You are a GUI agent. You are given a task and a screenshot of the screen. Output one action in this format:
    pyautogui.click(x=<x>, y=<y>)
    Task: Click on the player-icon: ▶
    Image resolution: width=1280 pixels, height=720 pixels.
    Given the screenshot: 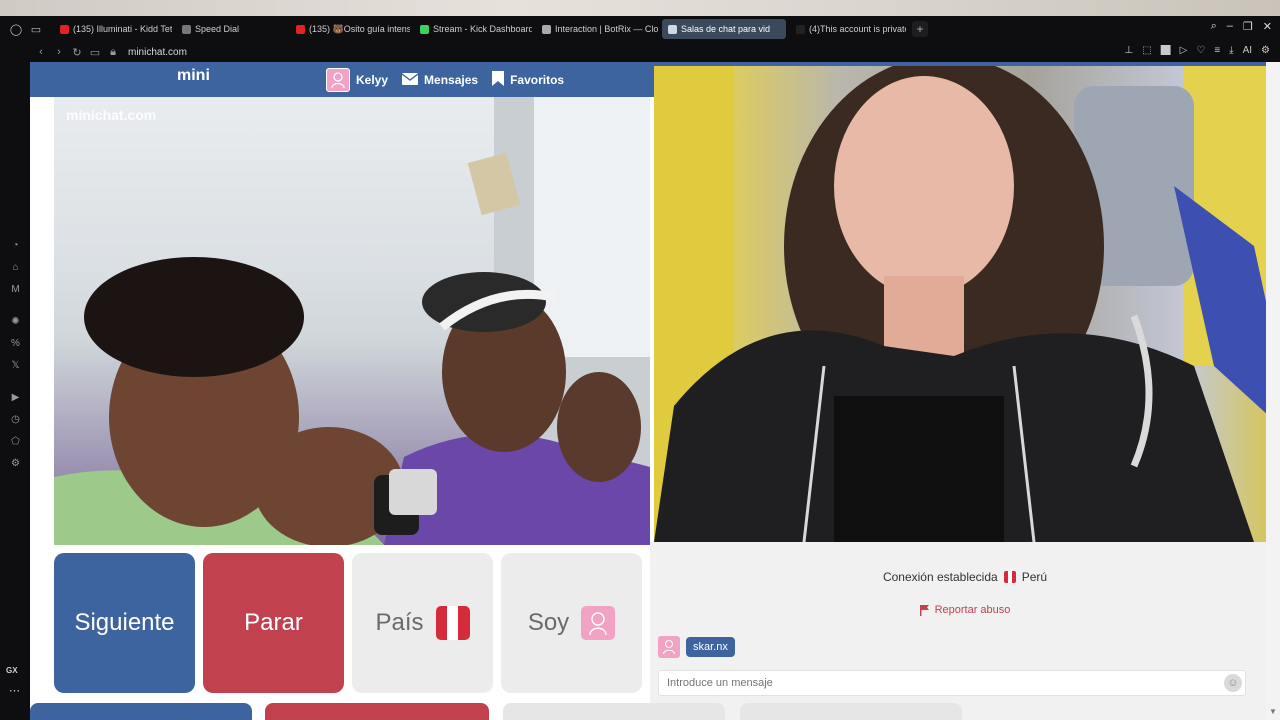 What is the action you would take?
    pyautogui.click(x=15, y=397)
    